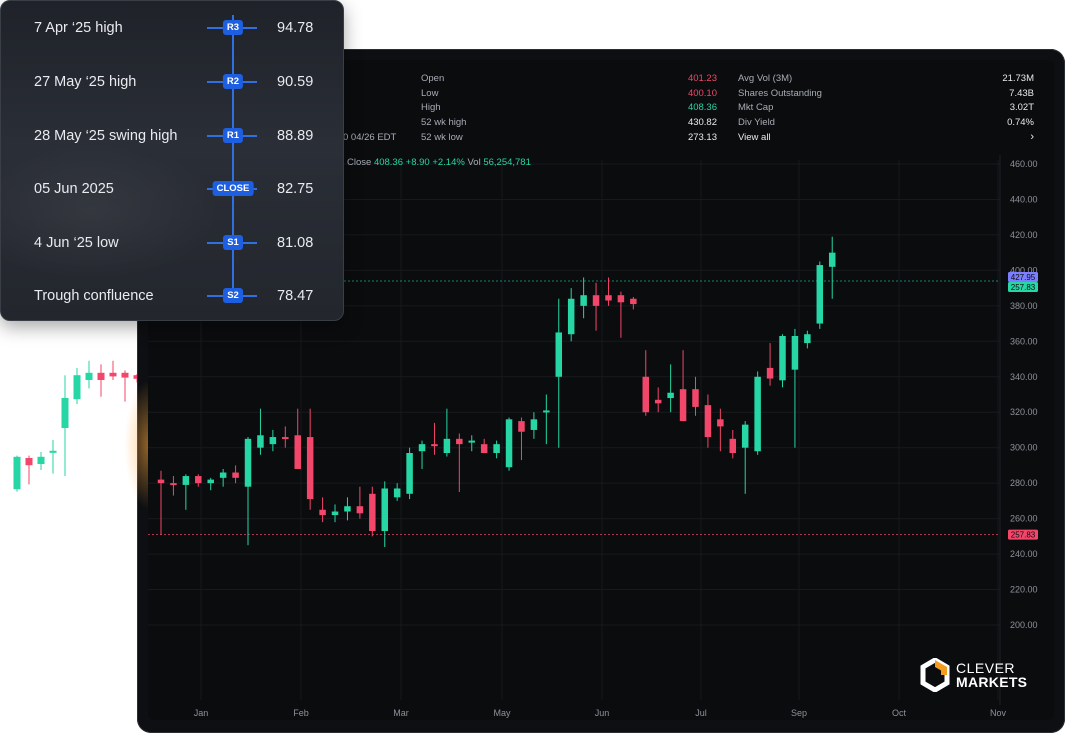  Describe the element at coordinates (172, 136) in the screenshot. I see `level-row-r1: 28 May ‘25 swing high R1 88.89` at that location.